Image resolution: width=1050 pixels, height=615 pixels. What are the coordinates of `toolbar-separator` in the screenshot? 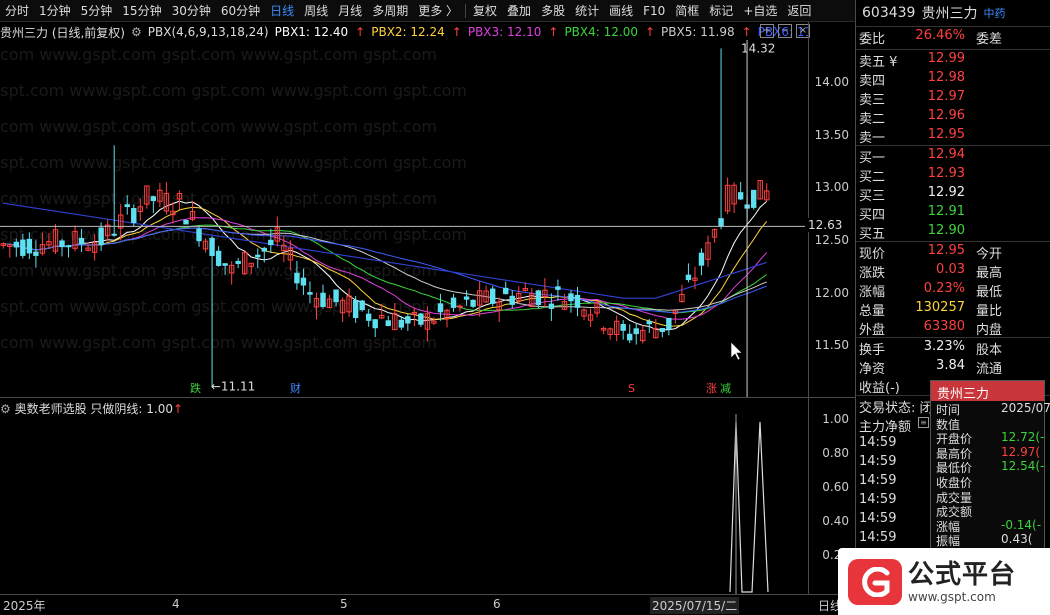 It's located at (466, 10).